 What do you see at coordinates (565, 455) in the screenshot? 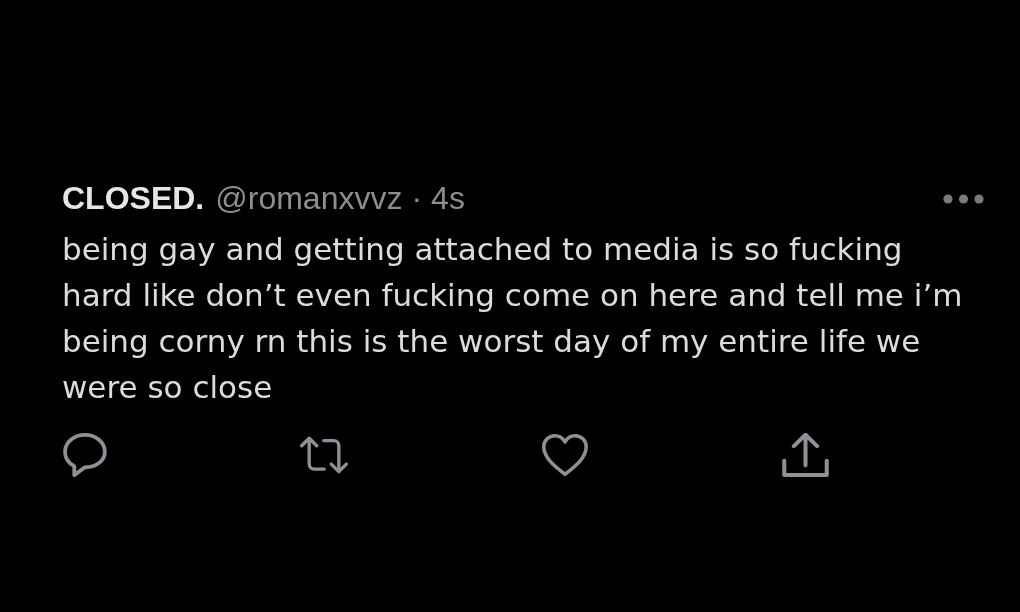
I see `heart-icon` at bounding box center [565, 455].